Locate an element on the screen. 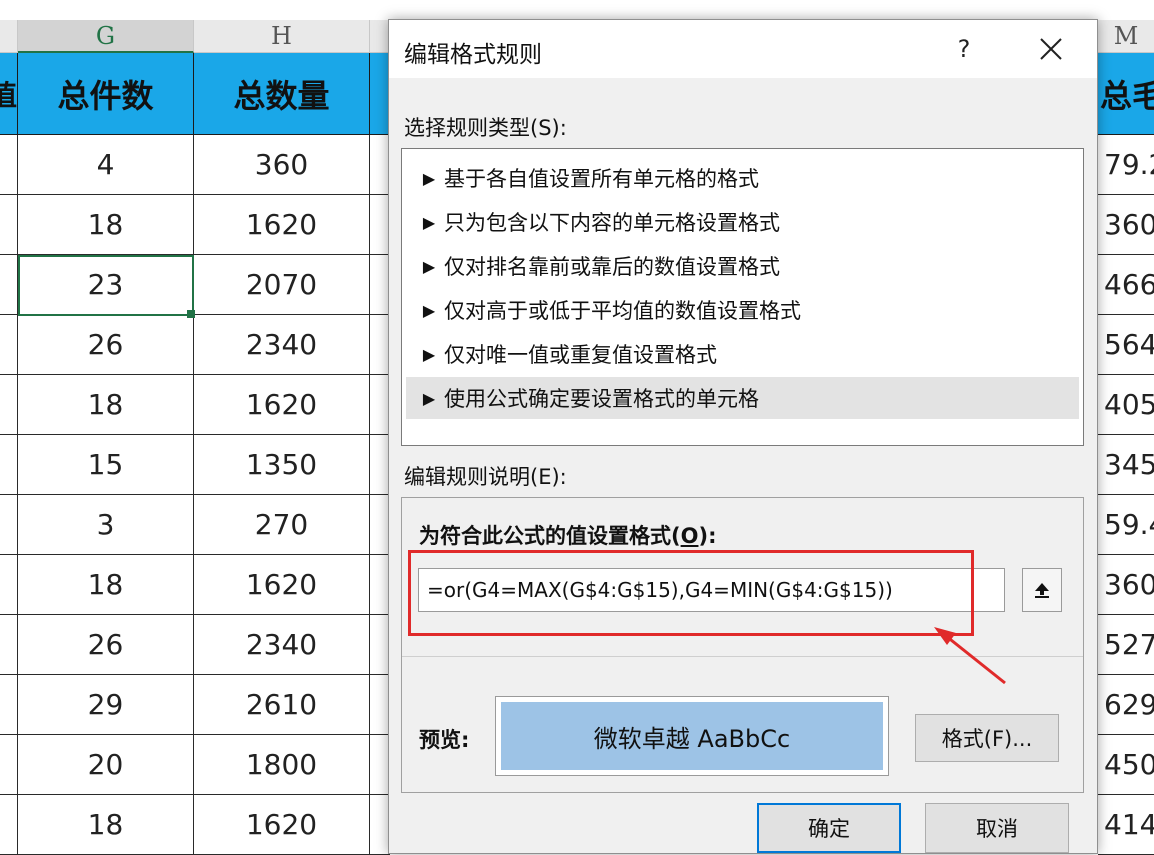 This screenshot has width=1154, height=855. column-header-g: G is located at coordinates (106, 36).